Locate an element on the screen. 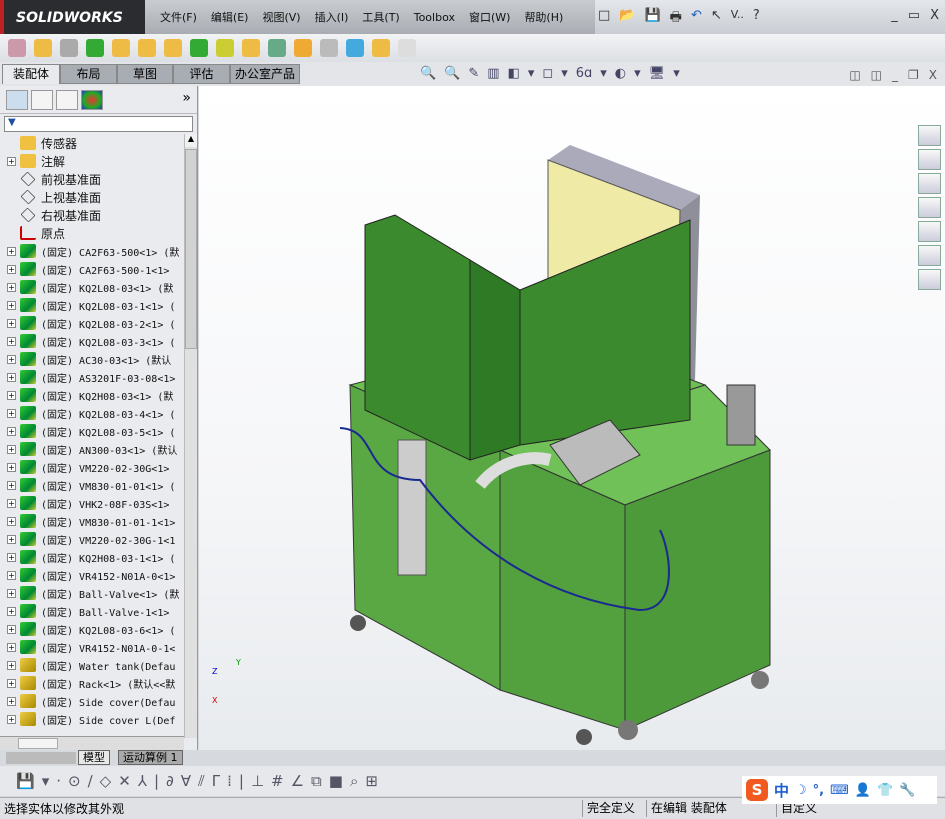 This screenshot has width=945, height=819. undo-icon: ↶ is located at coordinates (696, 19).